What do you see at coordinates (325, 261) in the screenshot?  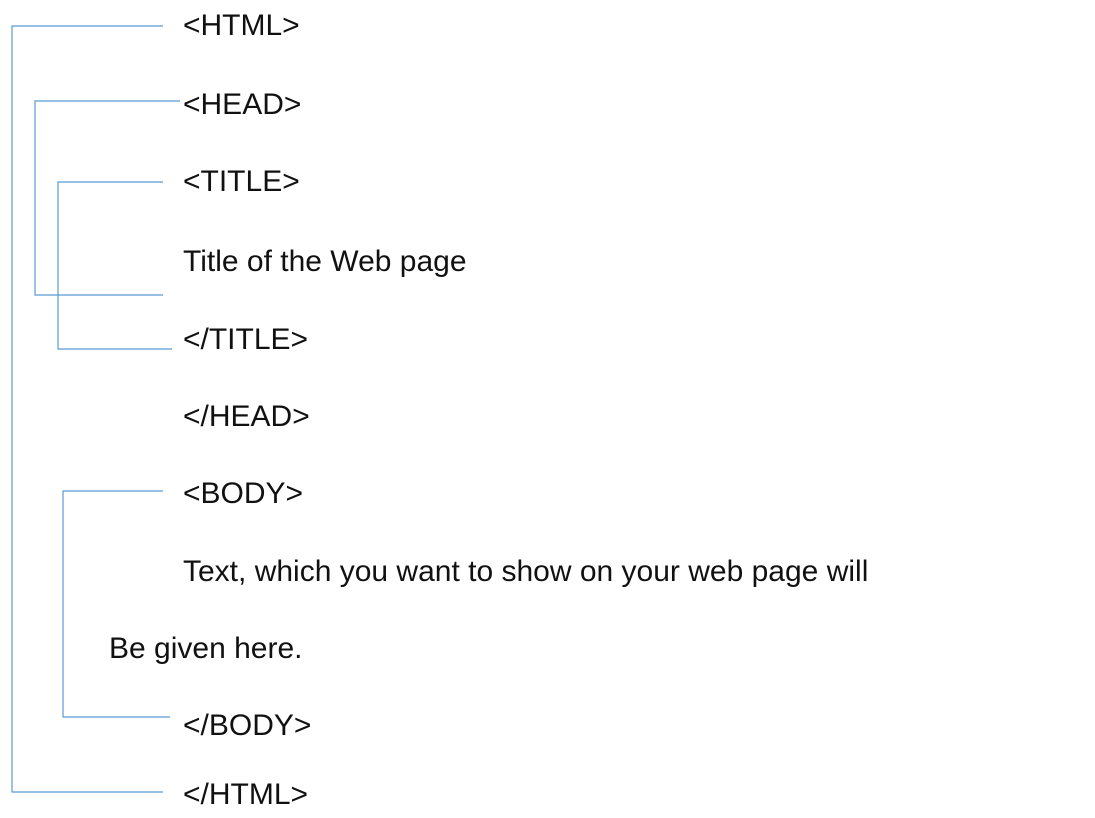 I see `title-text: Title of the Web page` at bounding box center [325, 261].